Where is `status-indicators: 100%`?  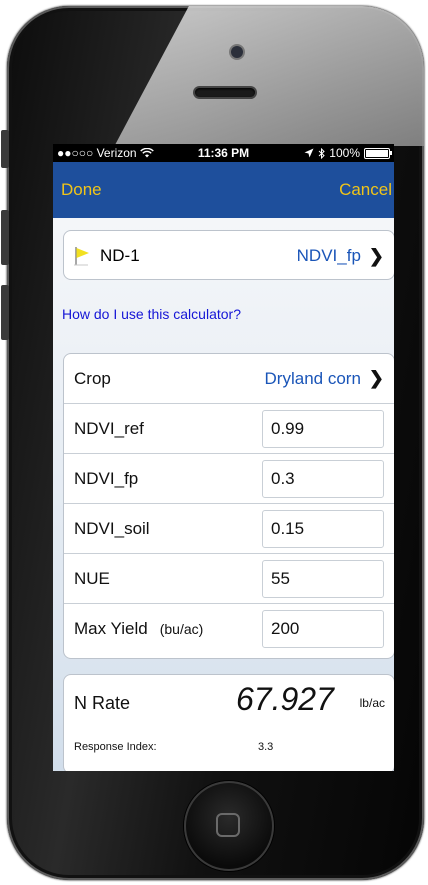 status-indicators: 100% is located at coordinates (348, 153).